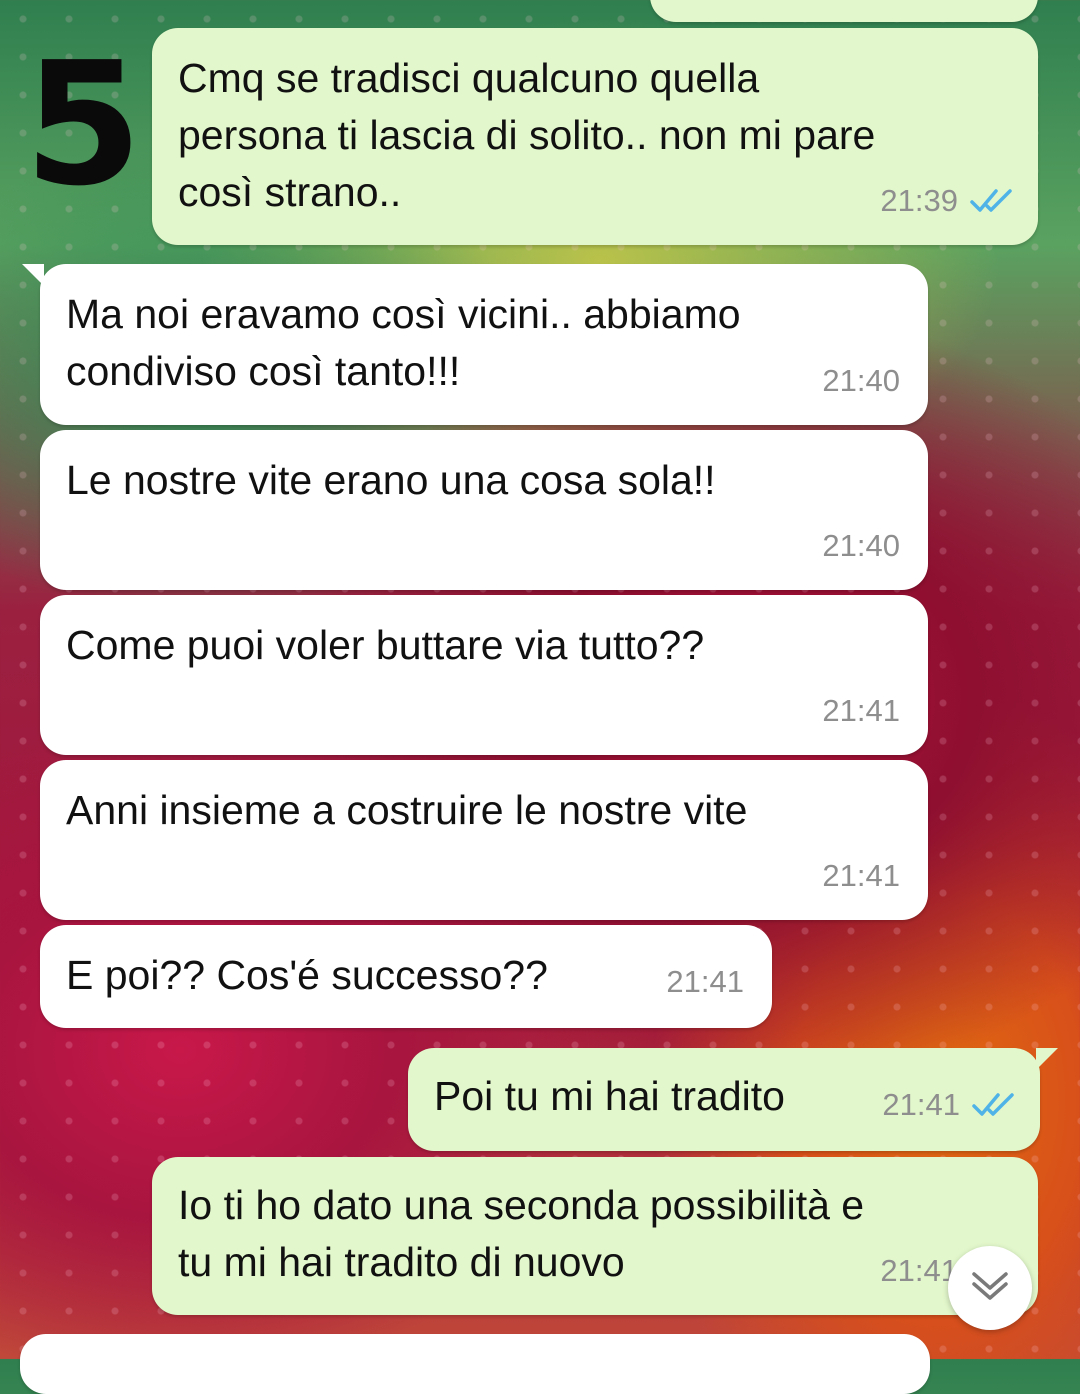  I want to click on annotation-numeral: 5, so click(83, 125).